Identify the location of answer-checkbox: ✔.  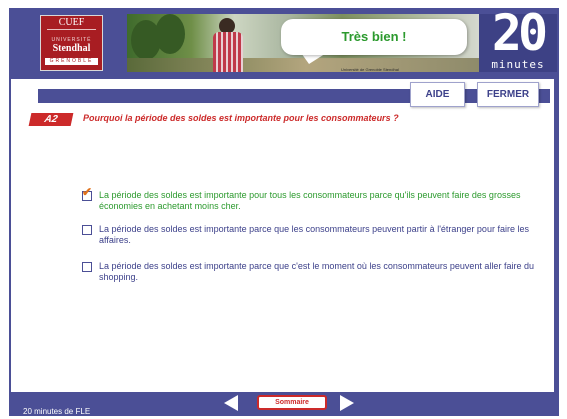
(87, 193).